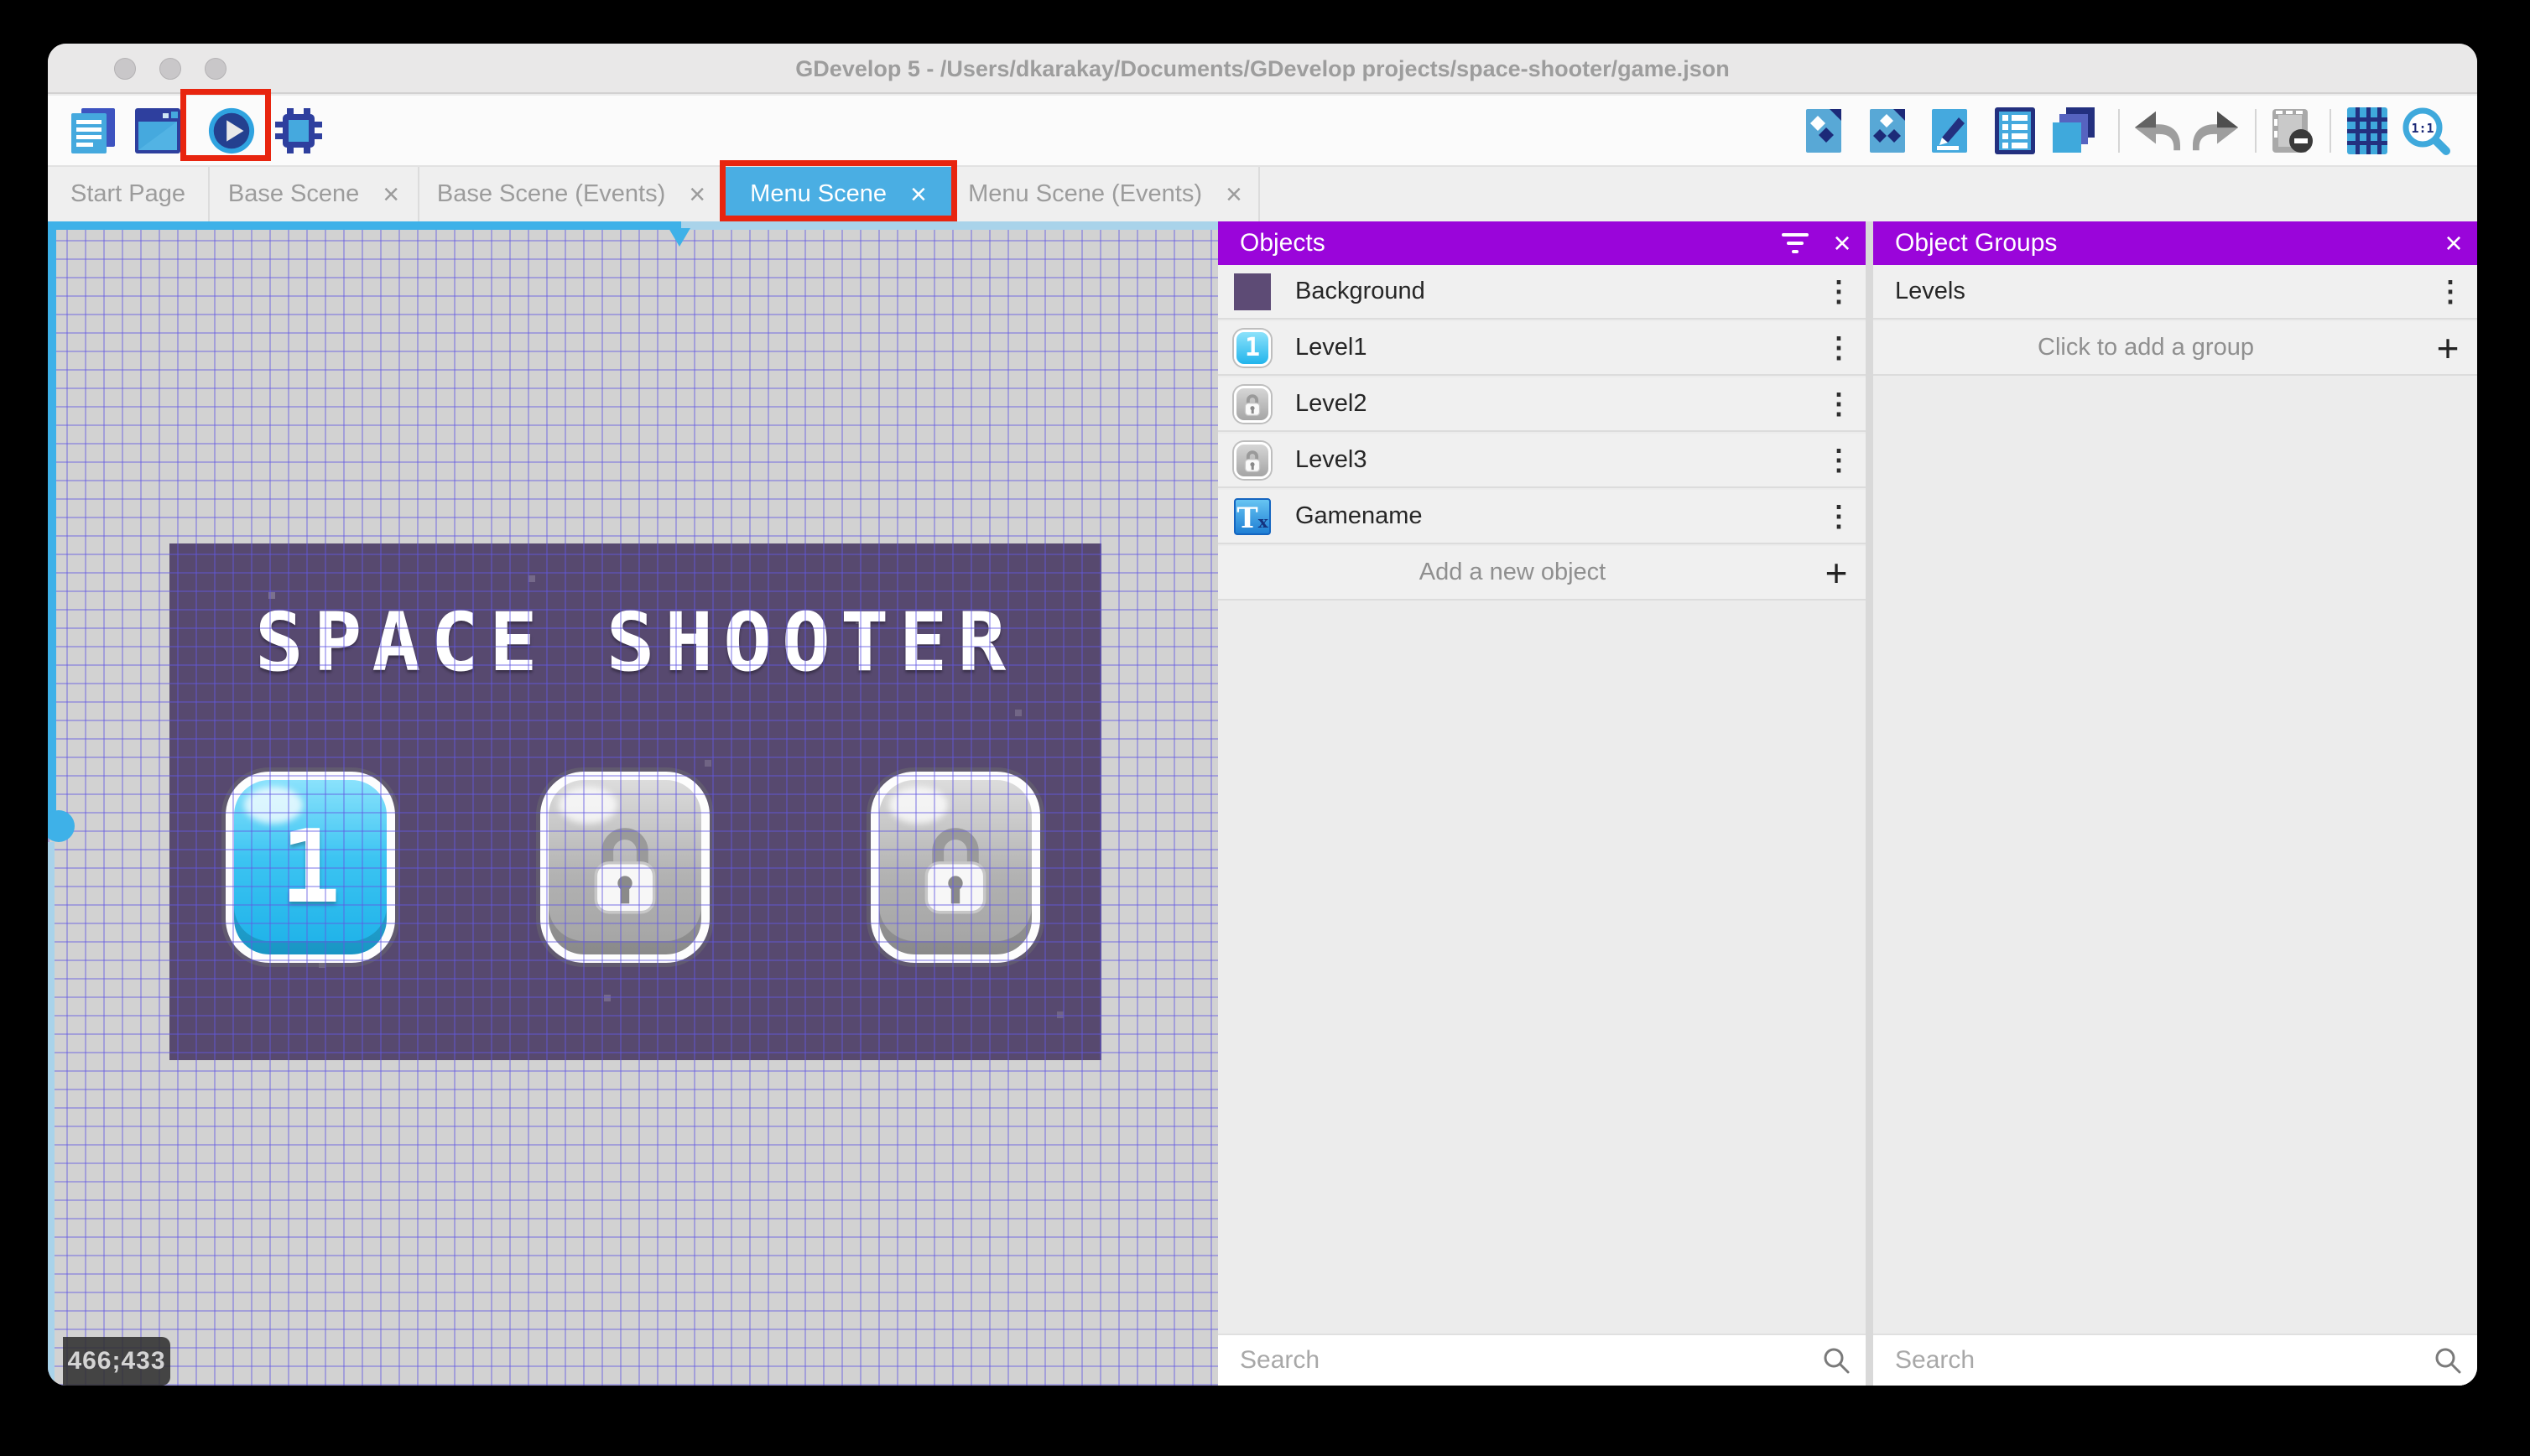  Describe the element at coordinates (1976, 243) in the screenshot. I see `object-groups-panel-title: Object Groups` at that location.